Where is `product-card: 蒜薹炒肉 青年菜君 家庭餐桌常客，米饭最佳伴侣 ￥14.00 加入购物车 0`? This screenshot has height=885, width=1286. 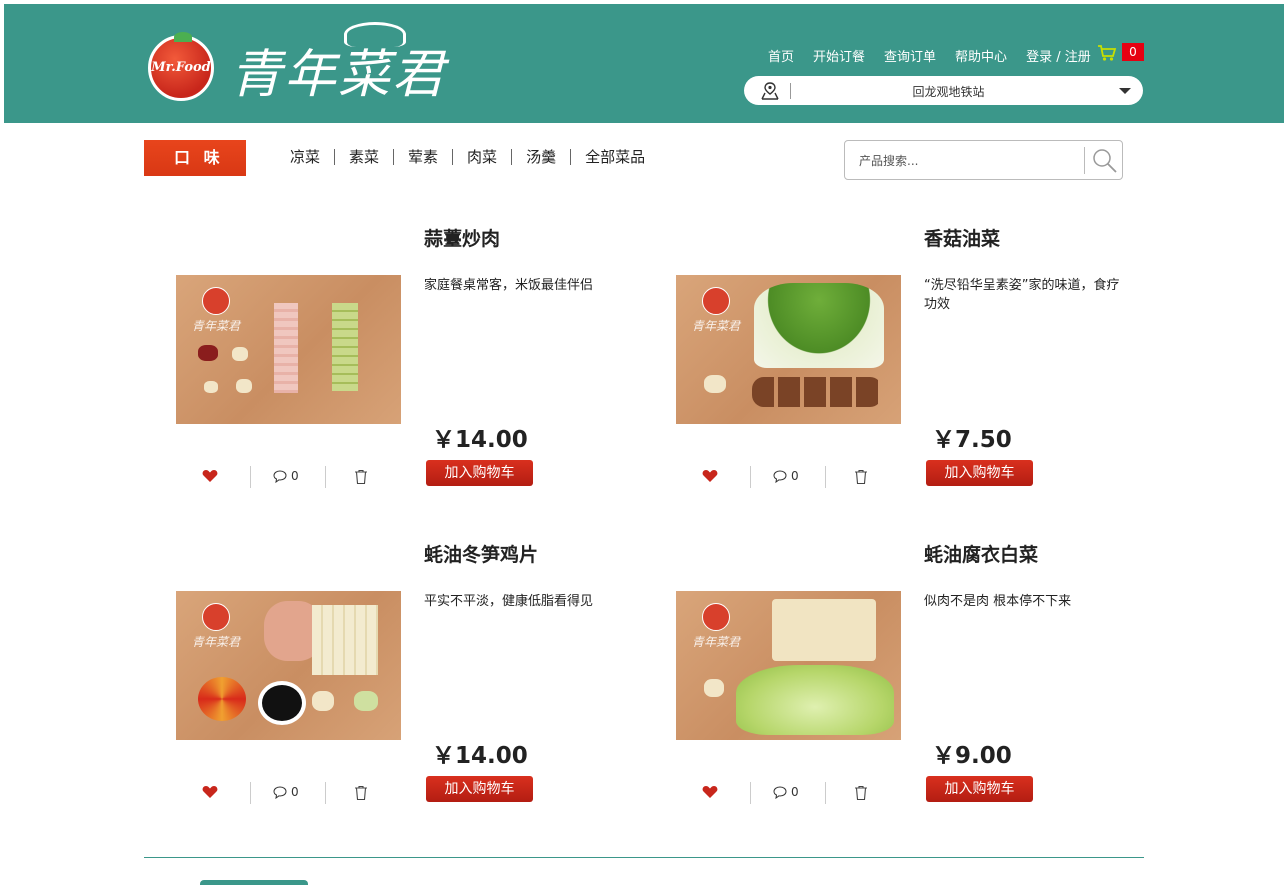 product-card: 蒜薹炒肉 青年菜君 家庭餐桌常客，米饭最佳伴侣 ￥14.00 加入购物车 0 is located at coordinates (411, 366).